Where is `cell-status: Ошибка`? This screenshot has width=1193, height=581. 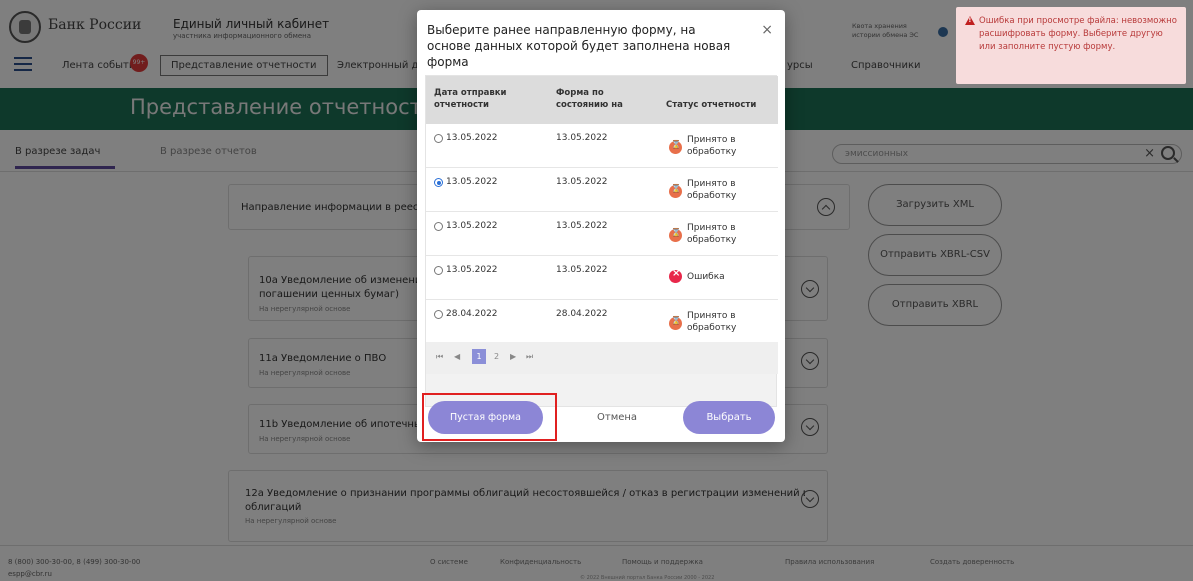
cell-status: Ошибка is located at coordinates (706, 277).